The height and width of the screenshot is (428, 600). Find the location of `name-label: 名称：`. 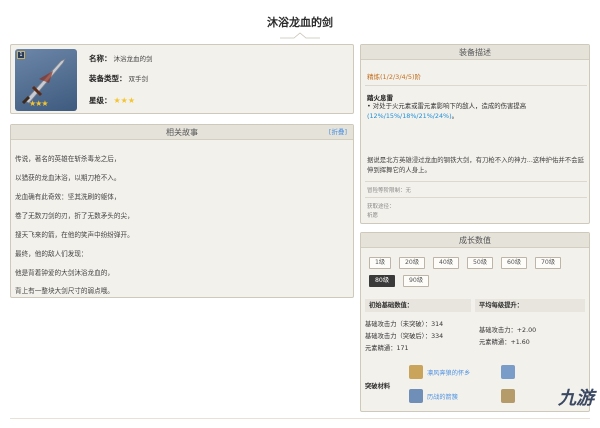

name-label: 名称： is located at coordinates (100, 58).